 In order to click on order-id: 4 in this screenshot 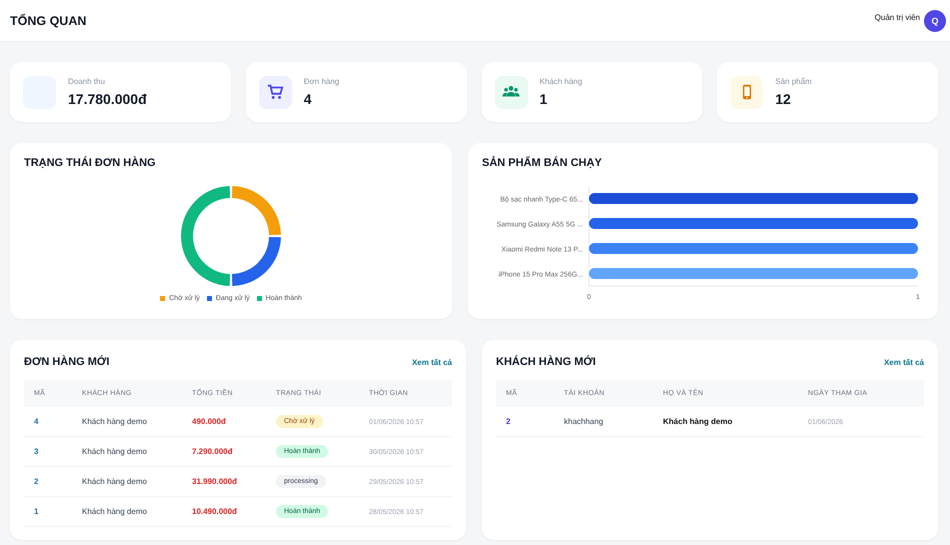, I will do `click(36, 421)`.